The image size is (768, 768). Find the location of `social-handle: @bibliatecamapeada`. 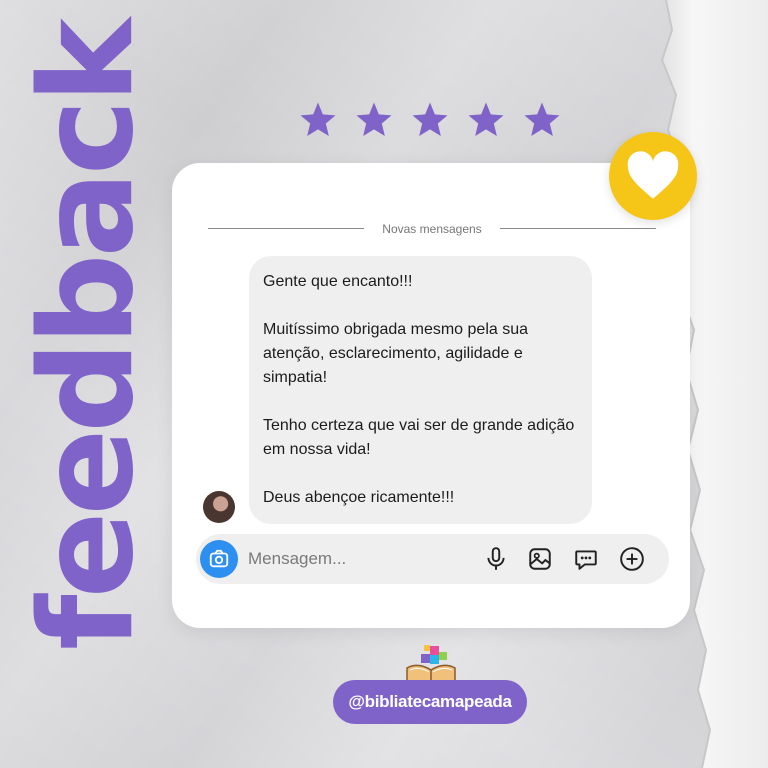

social-handle: @bibliatecamapeada is located at coordinates (430, 702).